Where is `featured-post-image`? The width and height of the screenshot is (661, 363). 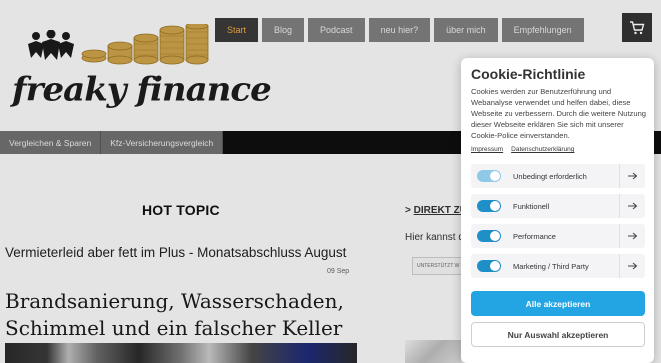 featured-post-image is located at coordinates (181, 353).